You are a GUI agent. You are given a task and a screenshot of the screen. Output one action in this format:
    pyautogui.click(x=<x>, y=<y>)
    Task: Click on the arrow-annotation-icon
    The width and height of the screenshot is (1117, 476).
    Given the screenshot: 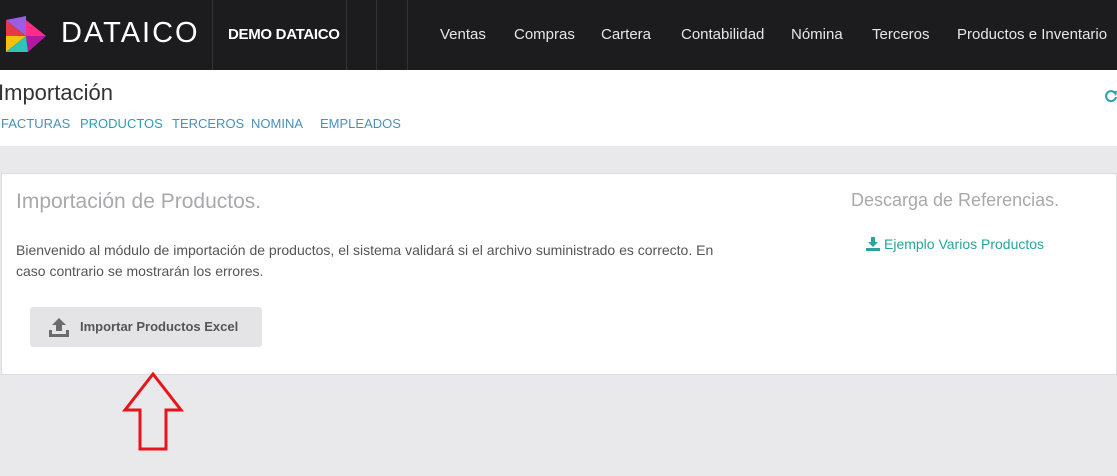 What is the action you would take?
    pyautogui.click(x=153, y=411)
    